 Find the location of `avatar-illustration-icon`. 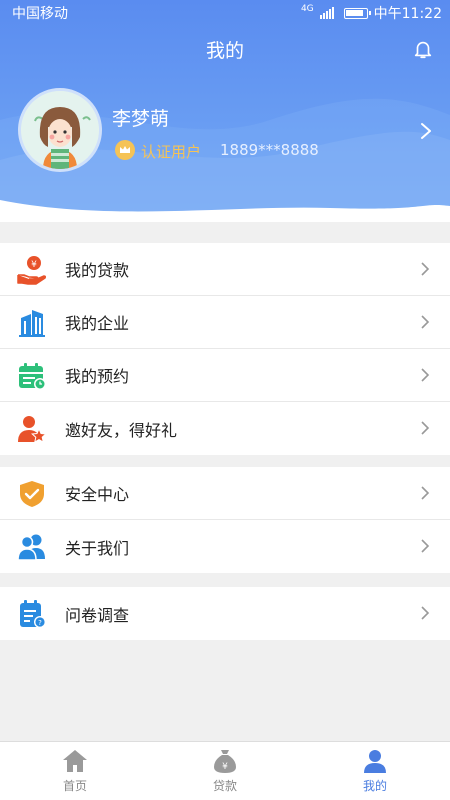

avatar-illustration-icon is located at coordinates (60, 130).